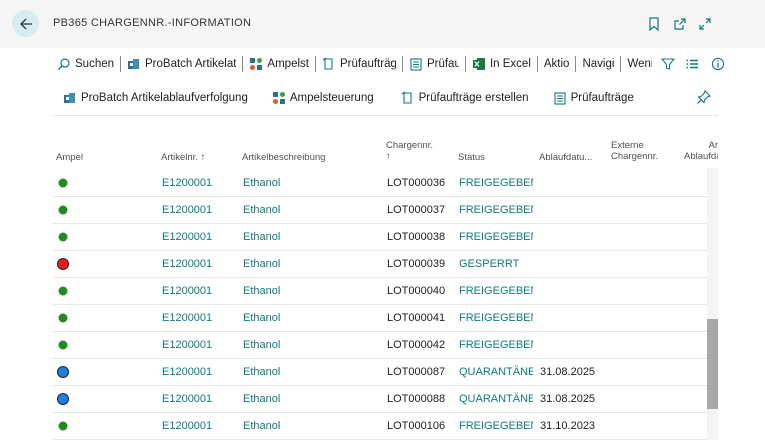 This screenshot has height=440, width=765. Describe the element at coordinates (63, 399) in the screenshot. I see `ampel-blue-icon` at that location.